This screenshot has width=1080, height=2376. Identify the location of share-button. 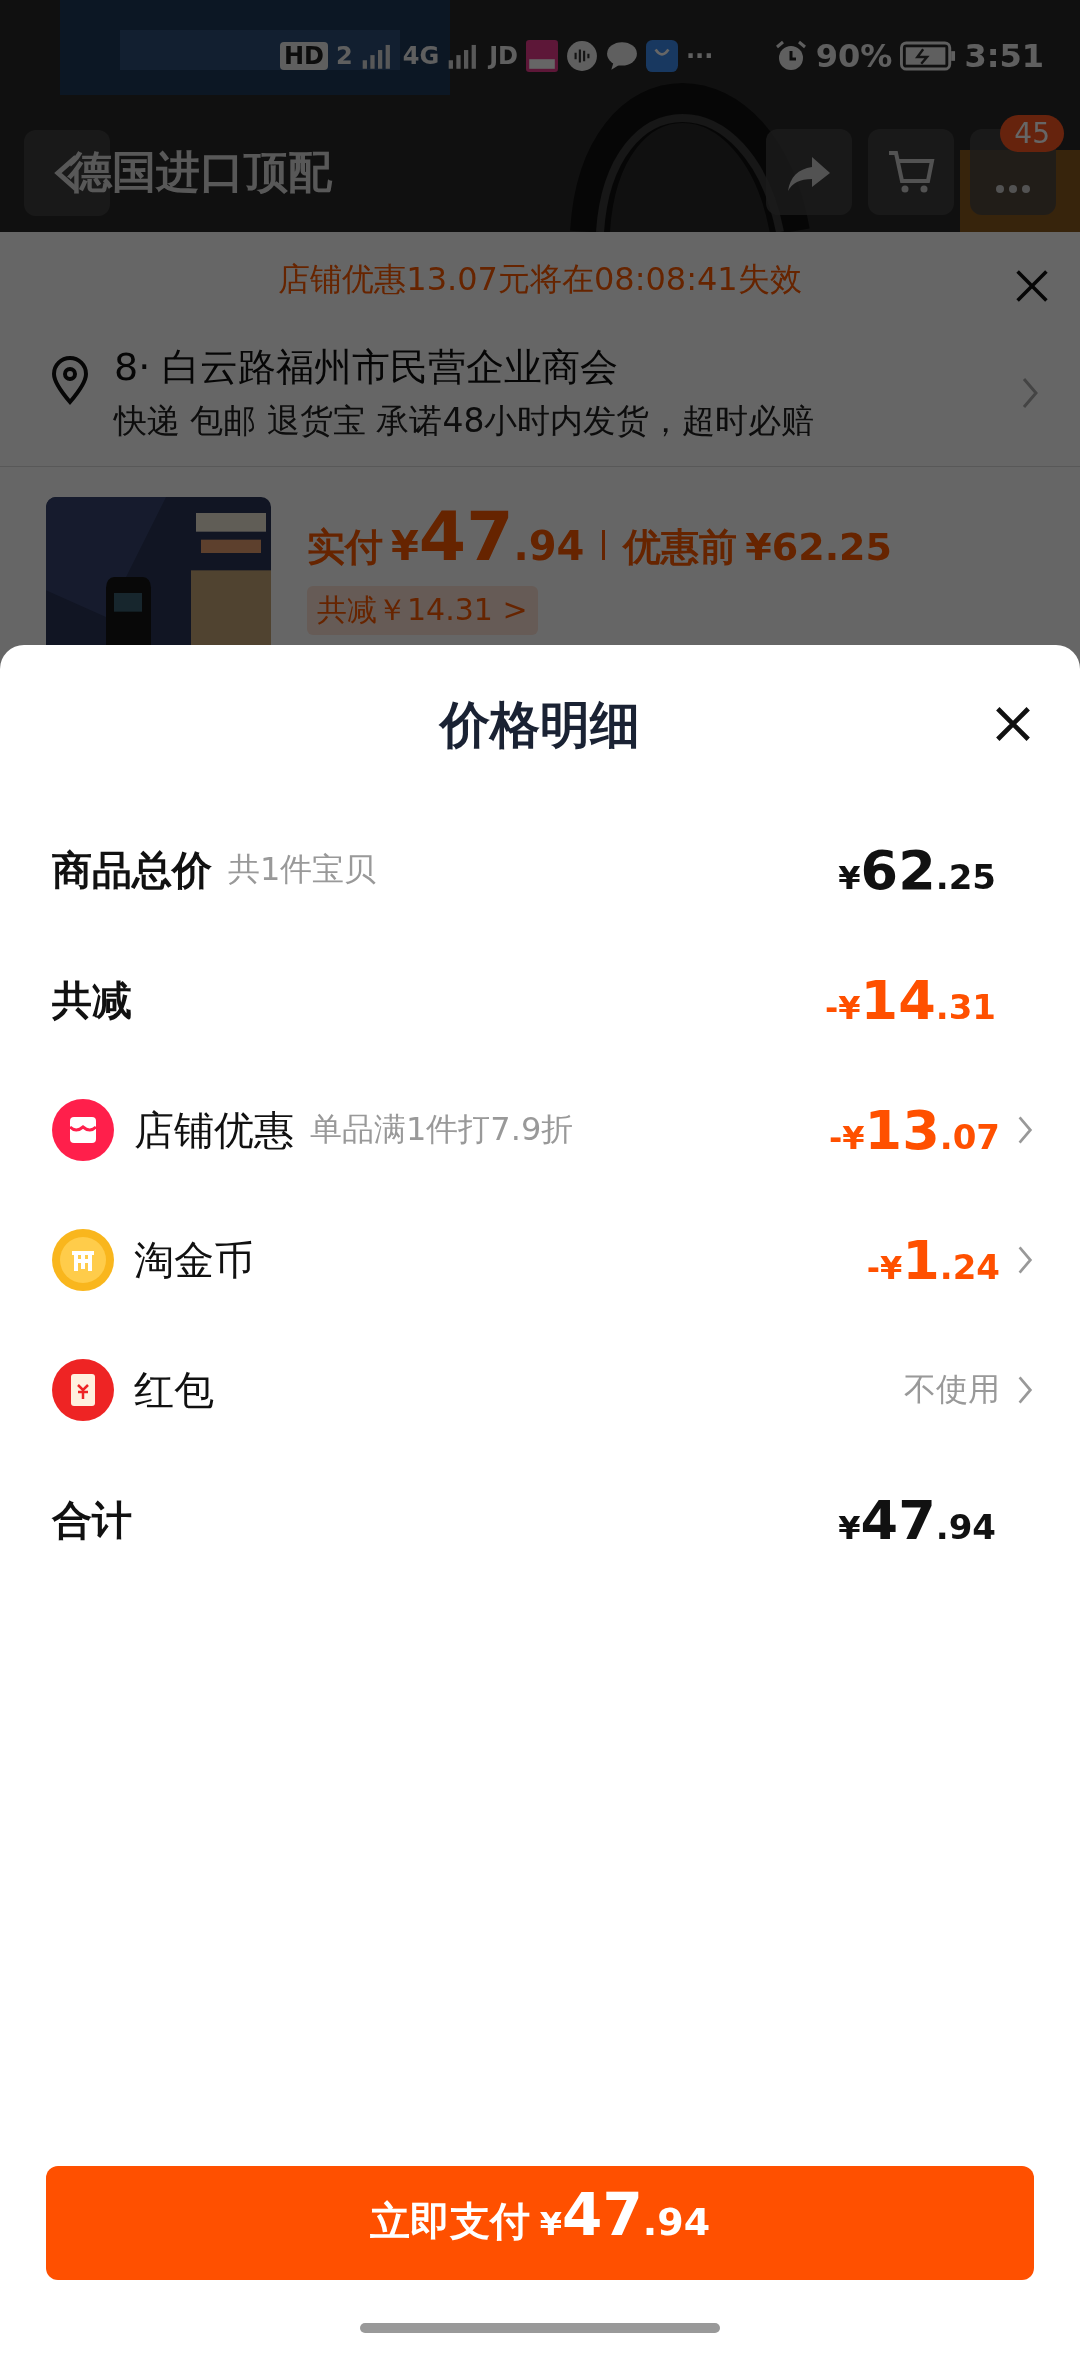
(809, 172).